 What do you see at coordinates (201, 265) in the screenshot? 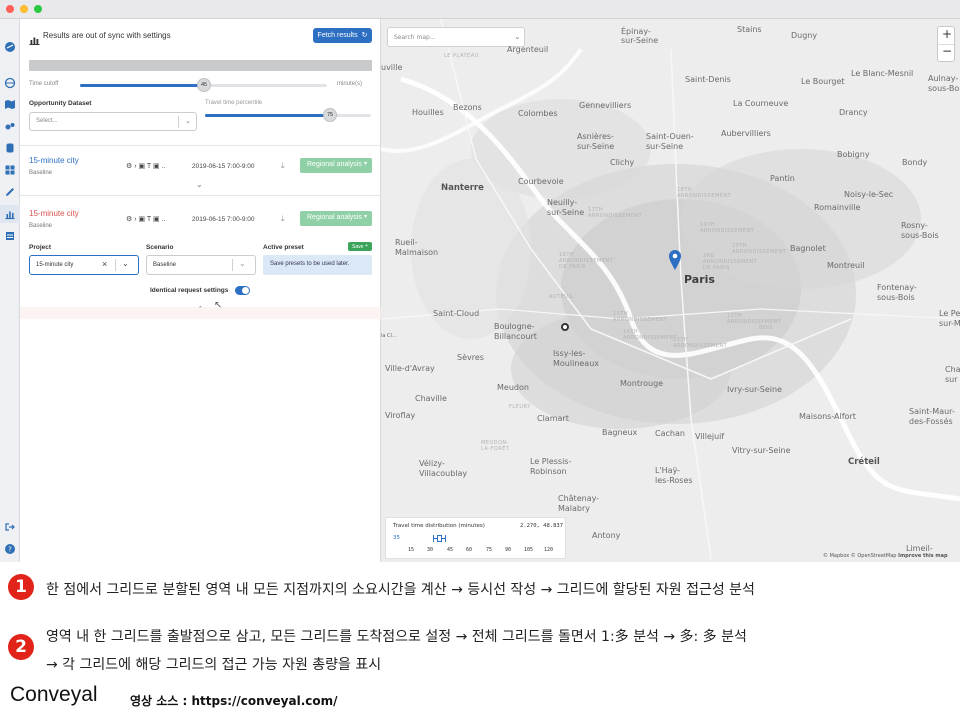
I see `scenario-select: Baseline ⌄` at bounding box center [201, 265].